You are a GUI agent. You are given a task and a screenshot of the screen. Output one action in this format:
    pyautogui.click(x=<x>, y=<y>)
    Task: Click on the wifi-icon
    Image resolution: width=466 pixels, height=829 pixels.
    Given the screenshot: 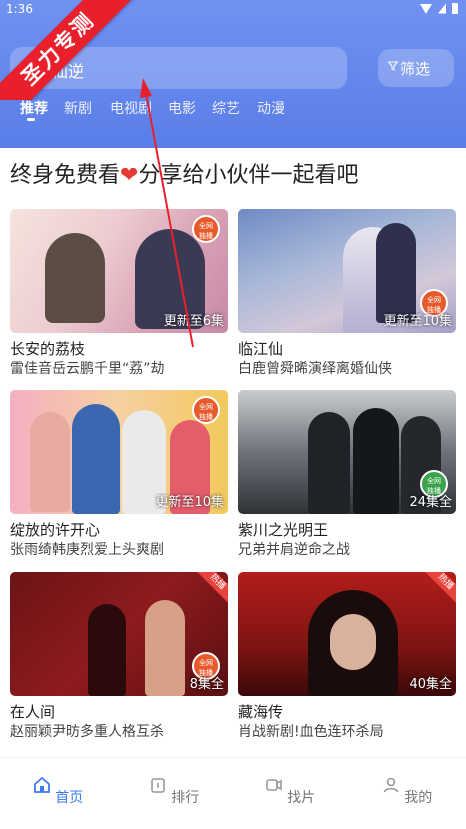 What is the action you would take?
    pyautogui.click(x=426, y=8)
    